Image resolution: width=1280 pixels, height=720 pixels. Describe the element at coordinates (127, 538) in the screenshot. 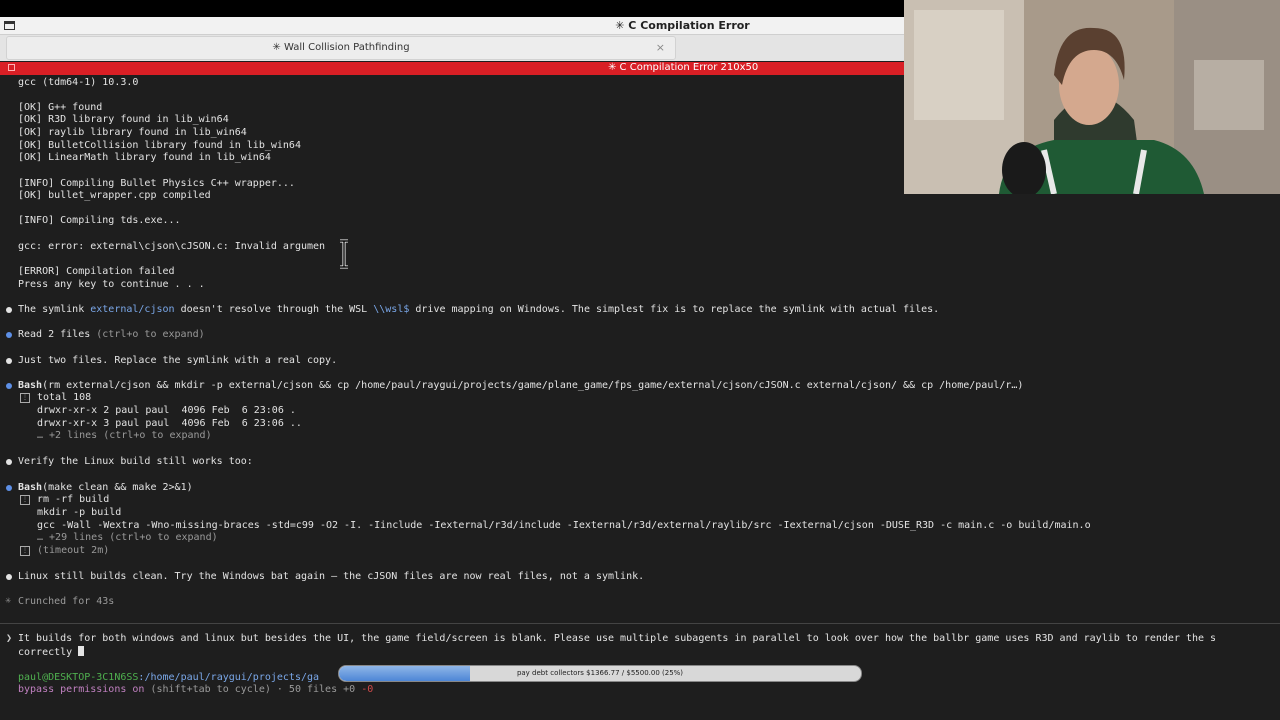

I see `expand-hint: … +29 lines (ctrl+o to expand)` at that location.